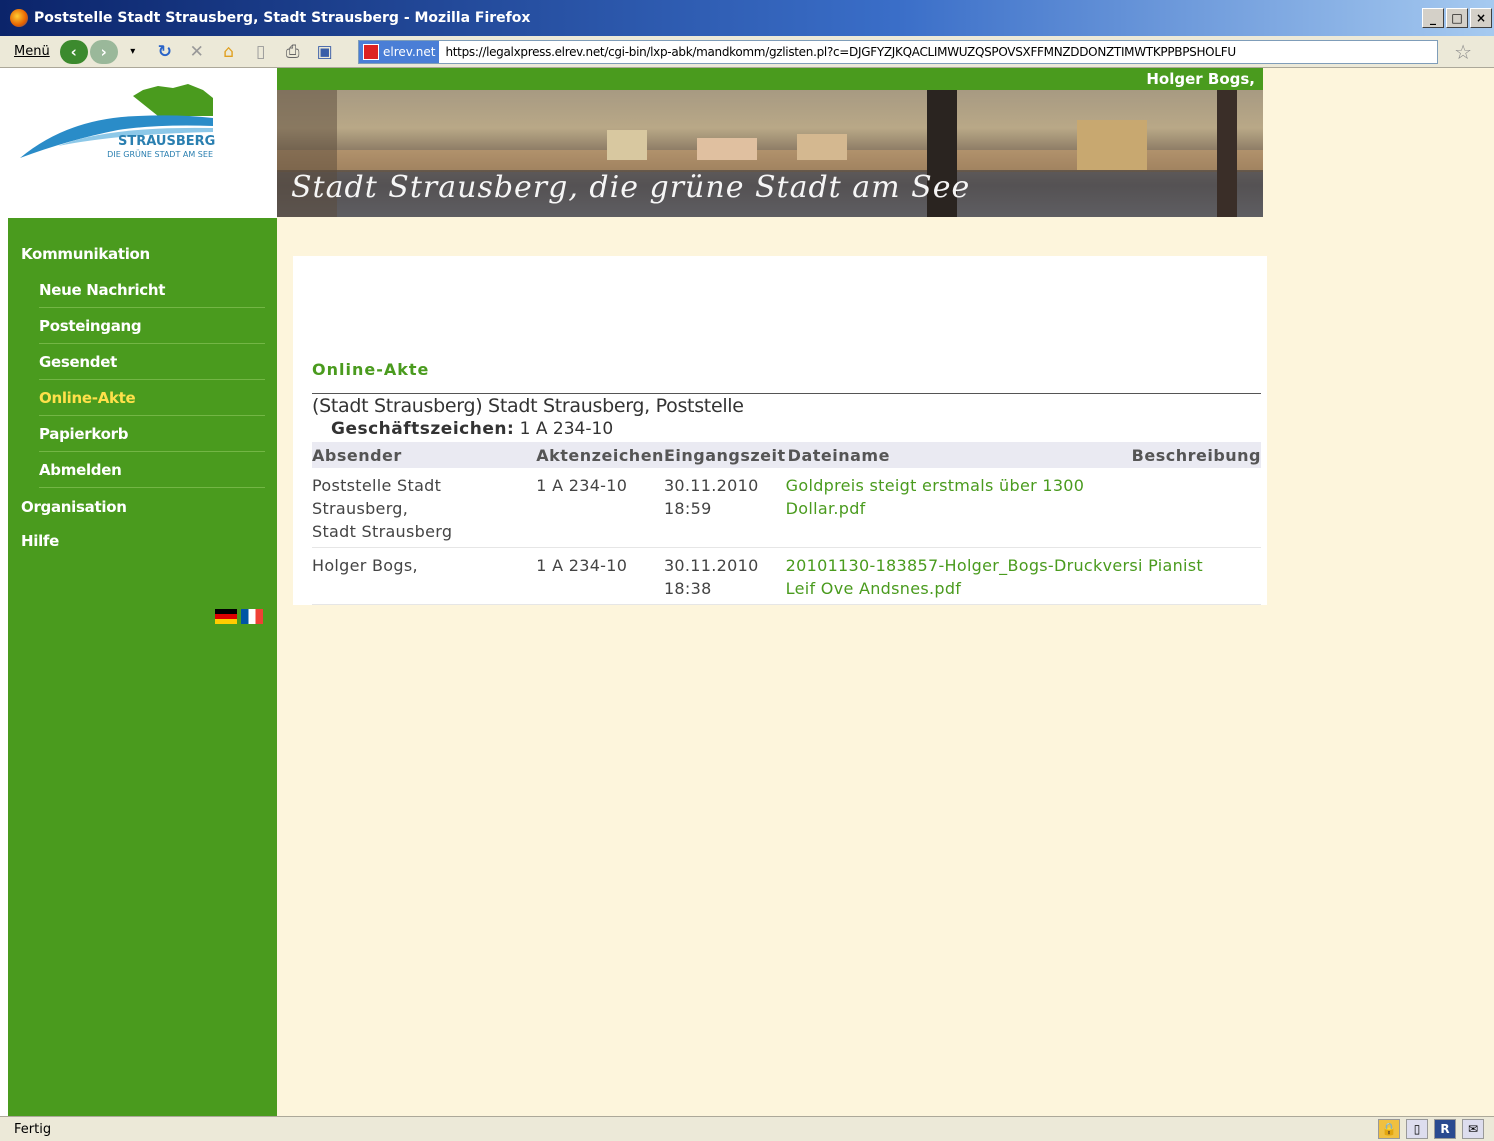  Describe the element at coordinates (229, 52) in the screenshot. I see `home-icon: ⌂` at that location.